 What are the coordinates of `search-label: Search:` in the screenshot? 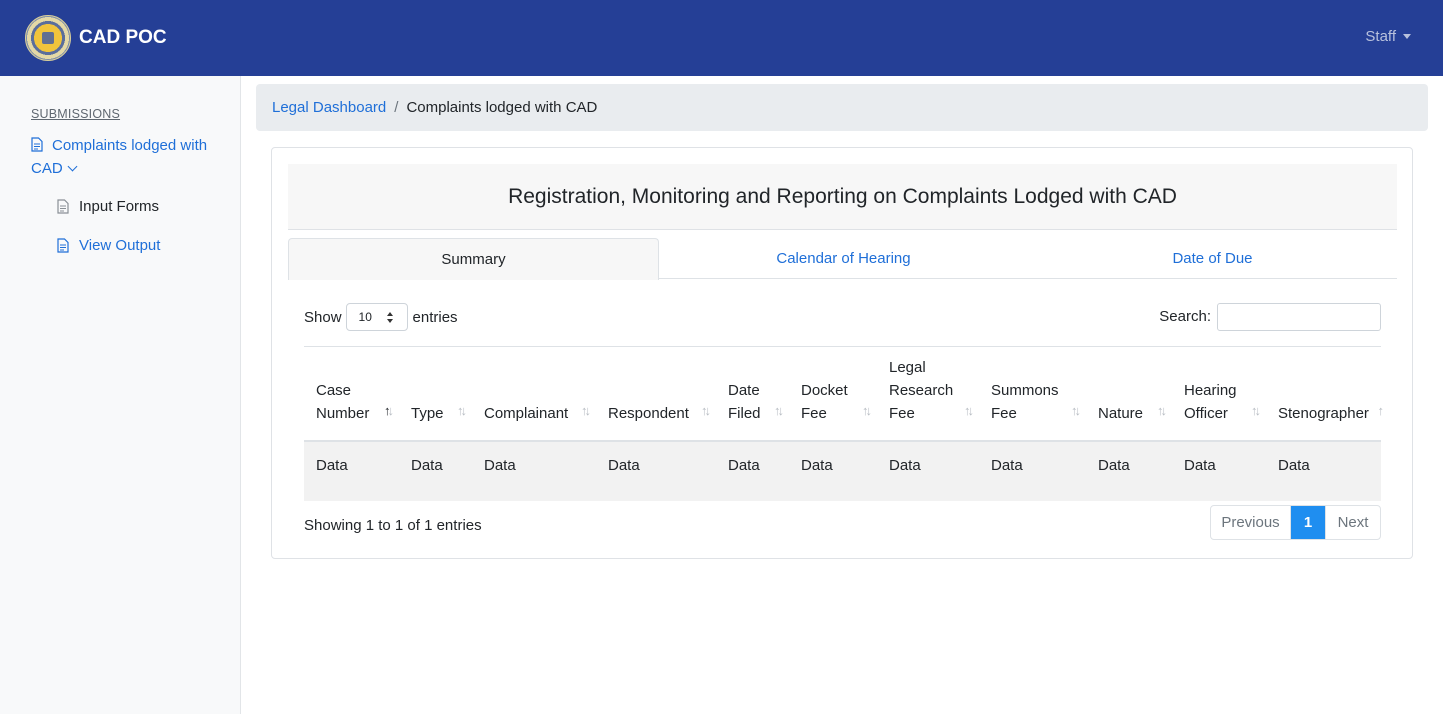 It's located at (1185, 316).